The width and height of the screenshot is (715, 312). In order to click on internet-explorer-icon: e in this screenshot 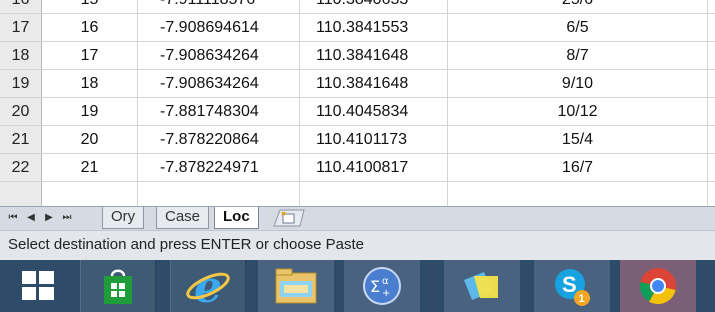, I will do `click(208, 286)`.